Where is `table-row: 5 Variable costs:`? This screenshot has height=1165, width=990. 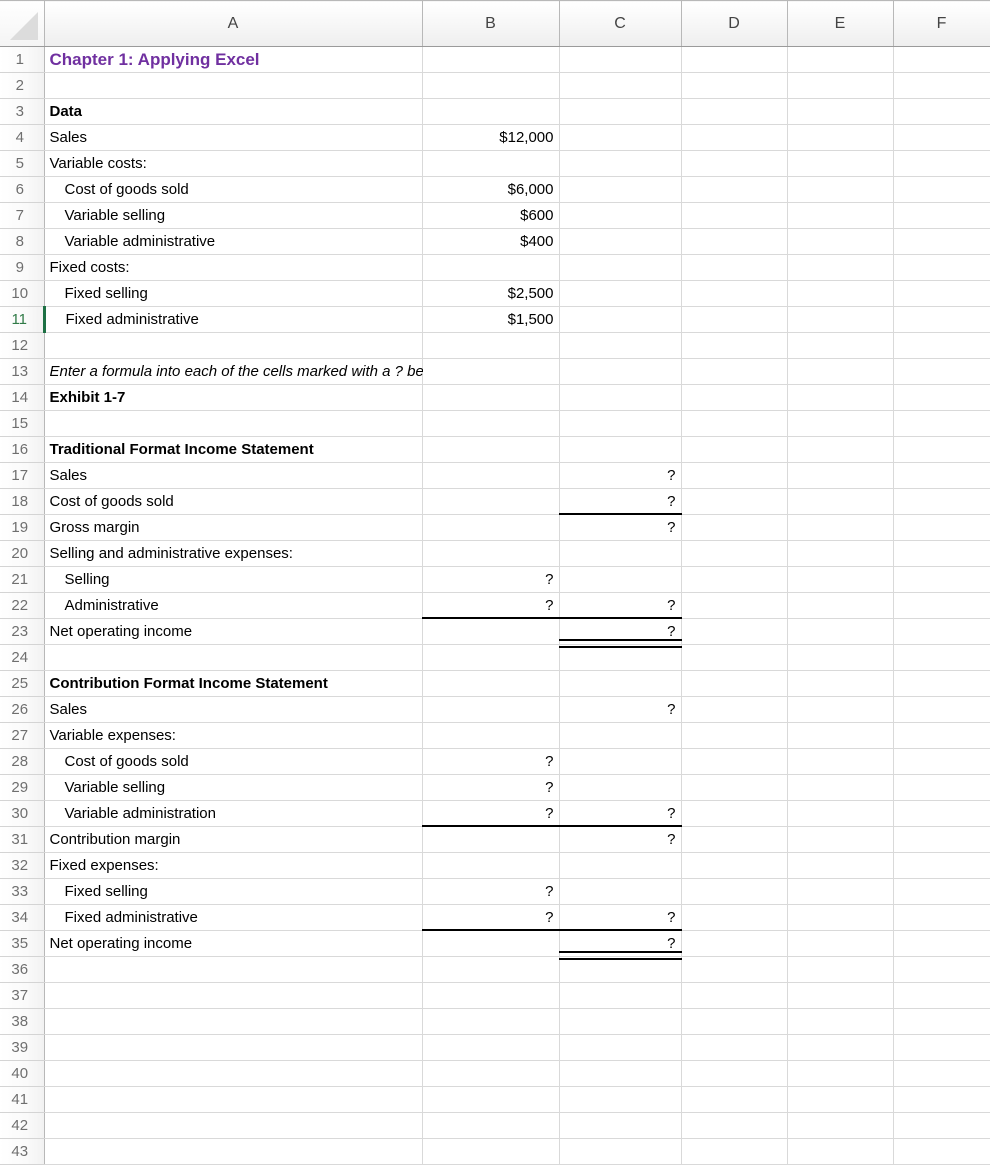 table-row: 5 Variable costs: is located at coordinates (495, 163).